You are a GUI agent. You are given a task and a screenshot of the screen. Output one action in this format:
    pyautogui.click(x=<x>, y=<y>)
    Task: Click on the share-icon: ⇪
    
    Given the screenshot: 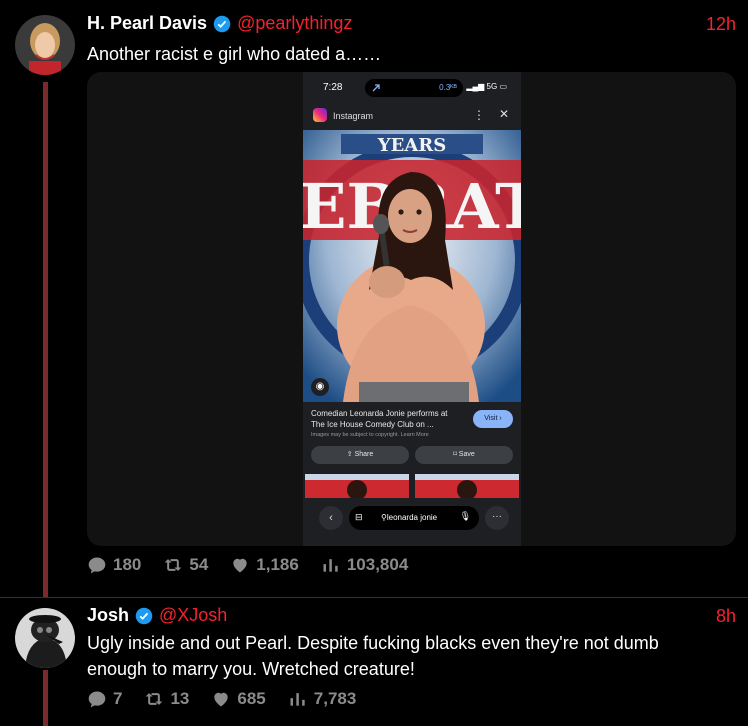 What is the action you would take?
    pyautogui.click(x=349, y=454)
    